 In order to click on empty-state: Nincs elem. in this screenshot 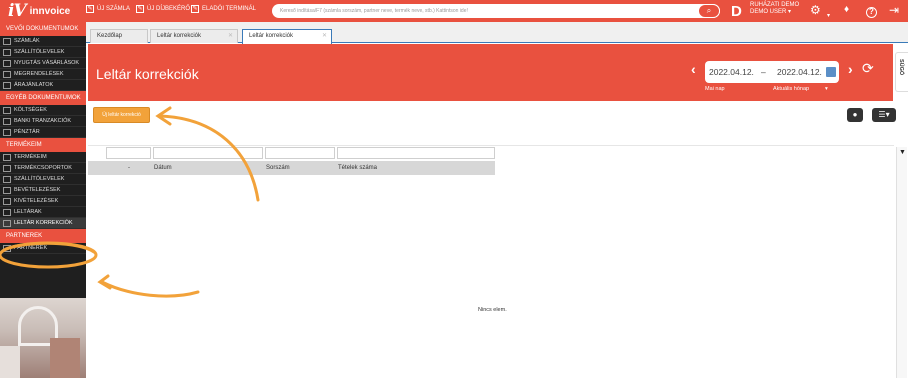, I will do `click(492, 310)`.